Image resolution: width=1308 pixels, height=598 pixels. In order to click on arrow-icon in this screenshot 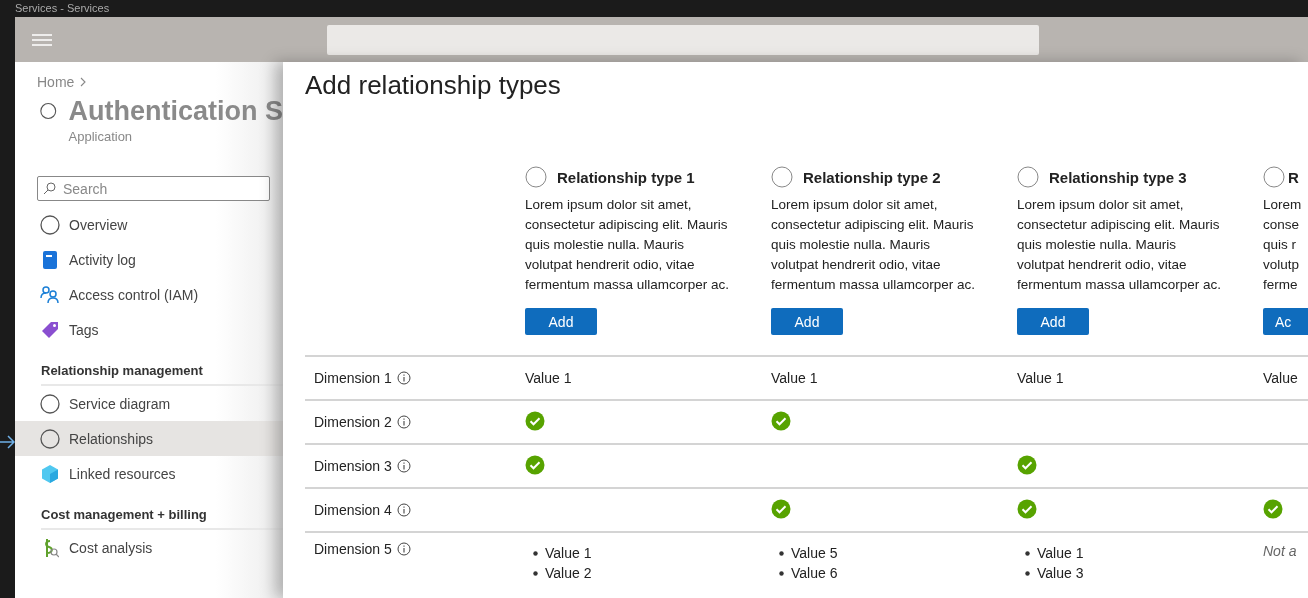, I will do `click(7, 442)`.